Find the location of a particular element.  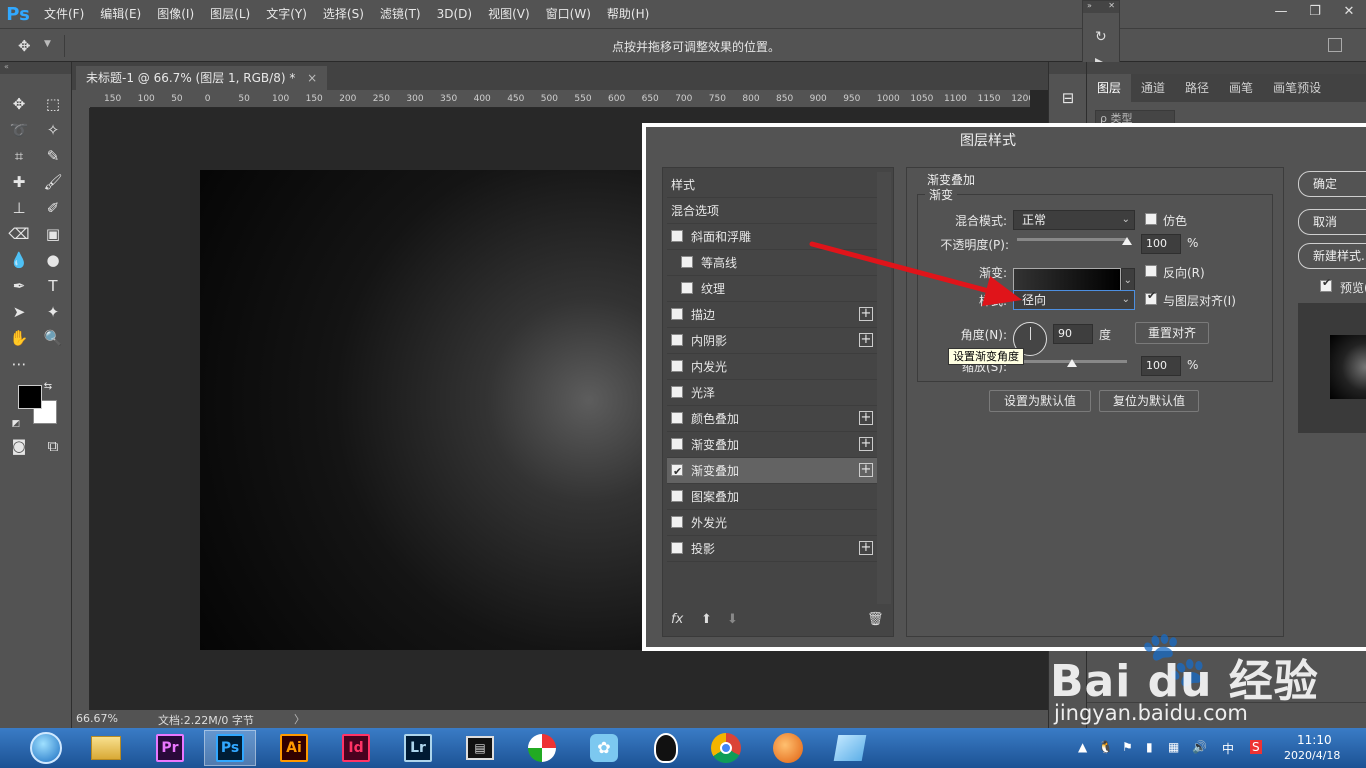

move-down-icon: ⬇ is located at coordinates (732, 619).